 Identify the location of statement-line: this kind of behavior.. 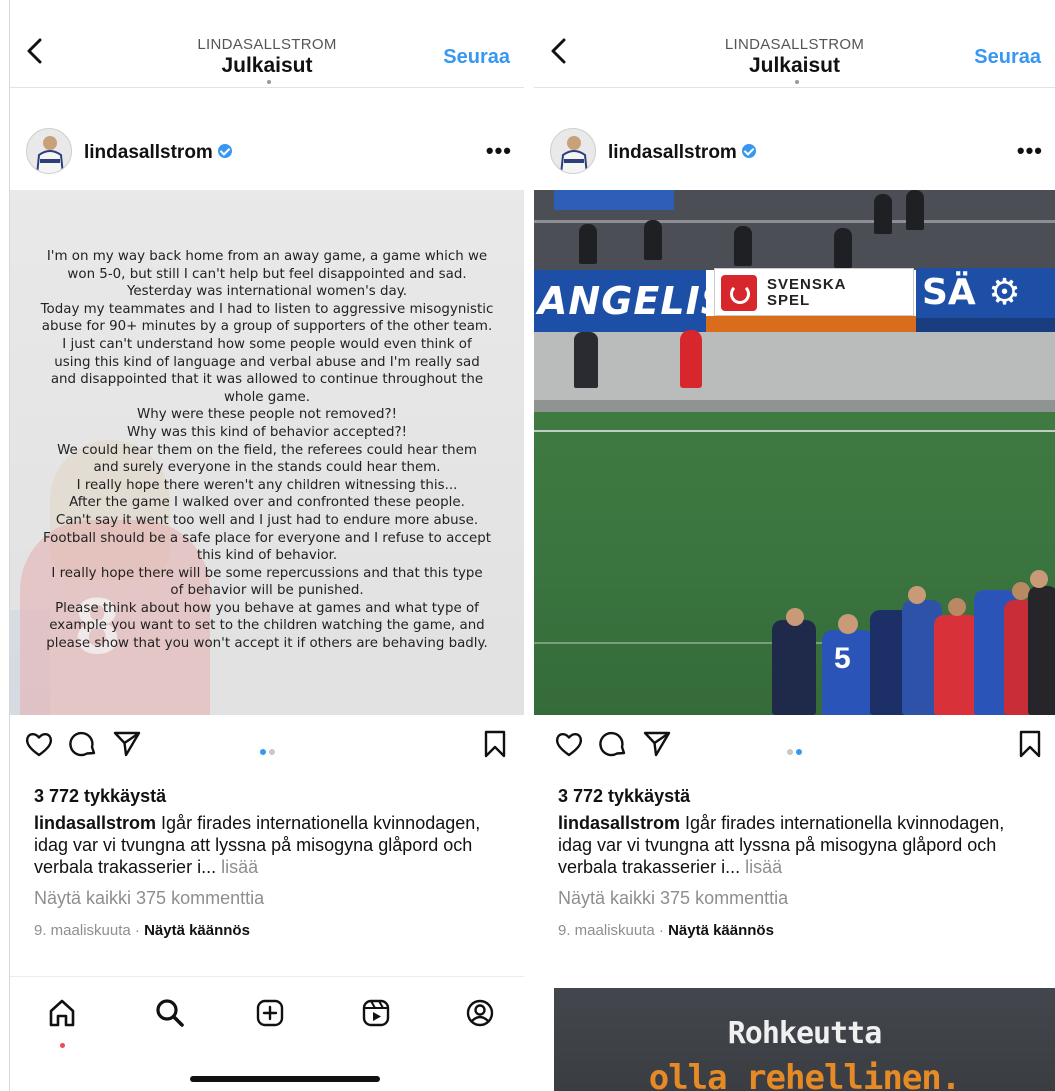
(267, 556).